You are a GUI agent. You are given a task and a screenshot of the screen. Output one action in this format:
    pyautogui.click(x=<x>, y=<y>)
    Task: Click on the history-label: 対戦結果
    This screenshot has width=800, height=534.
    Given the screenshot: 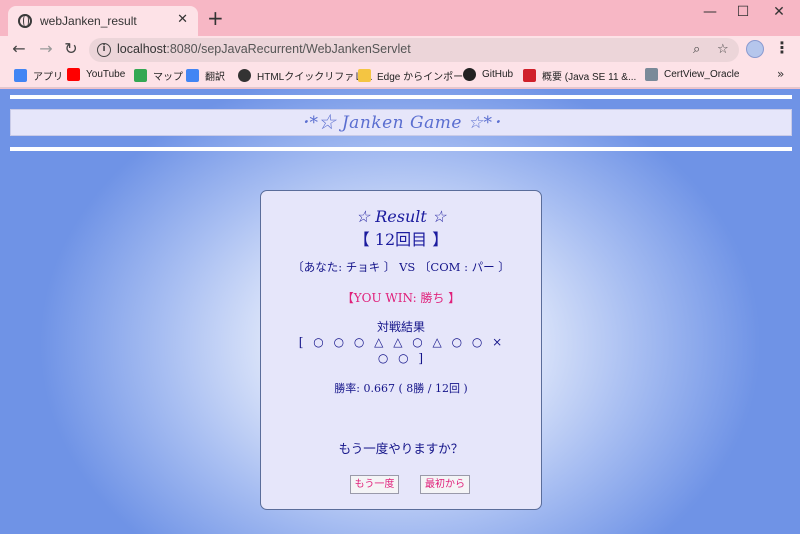 What is the action you would take?
    pyautogui.click(x=400, y=327)
    